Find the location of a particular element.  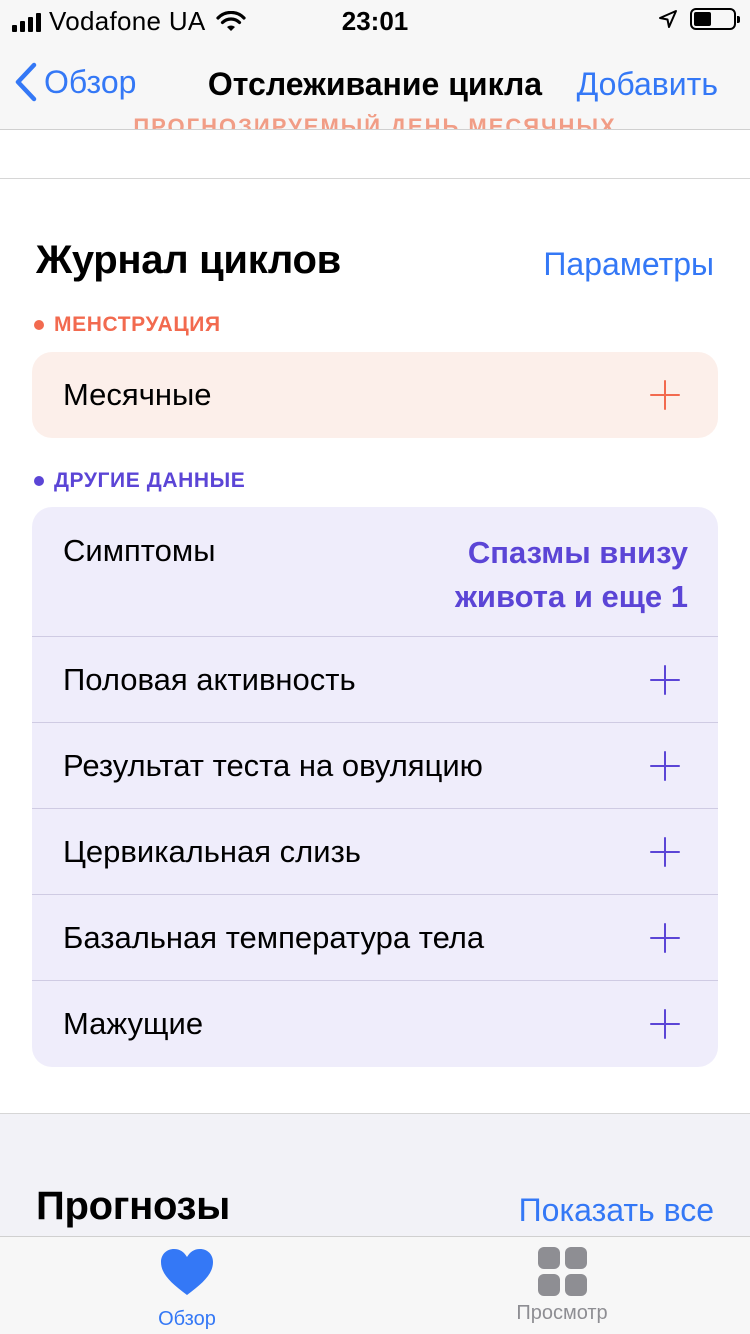

battery-icon is located at coordinates (715, 19).